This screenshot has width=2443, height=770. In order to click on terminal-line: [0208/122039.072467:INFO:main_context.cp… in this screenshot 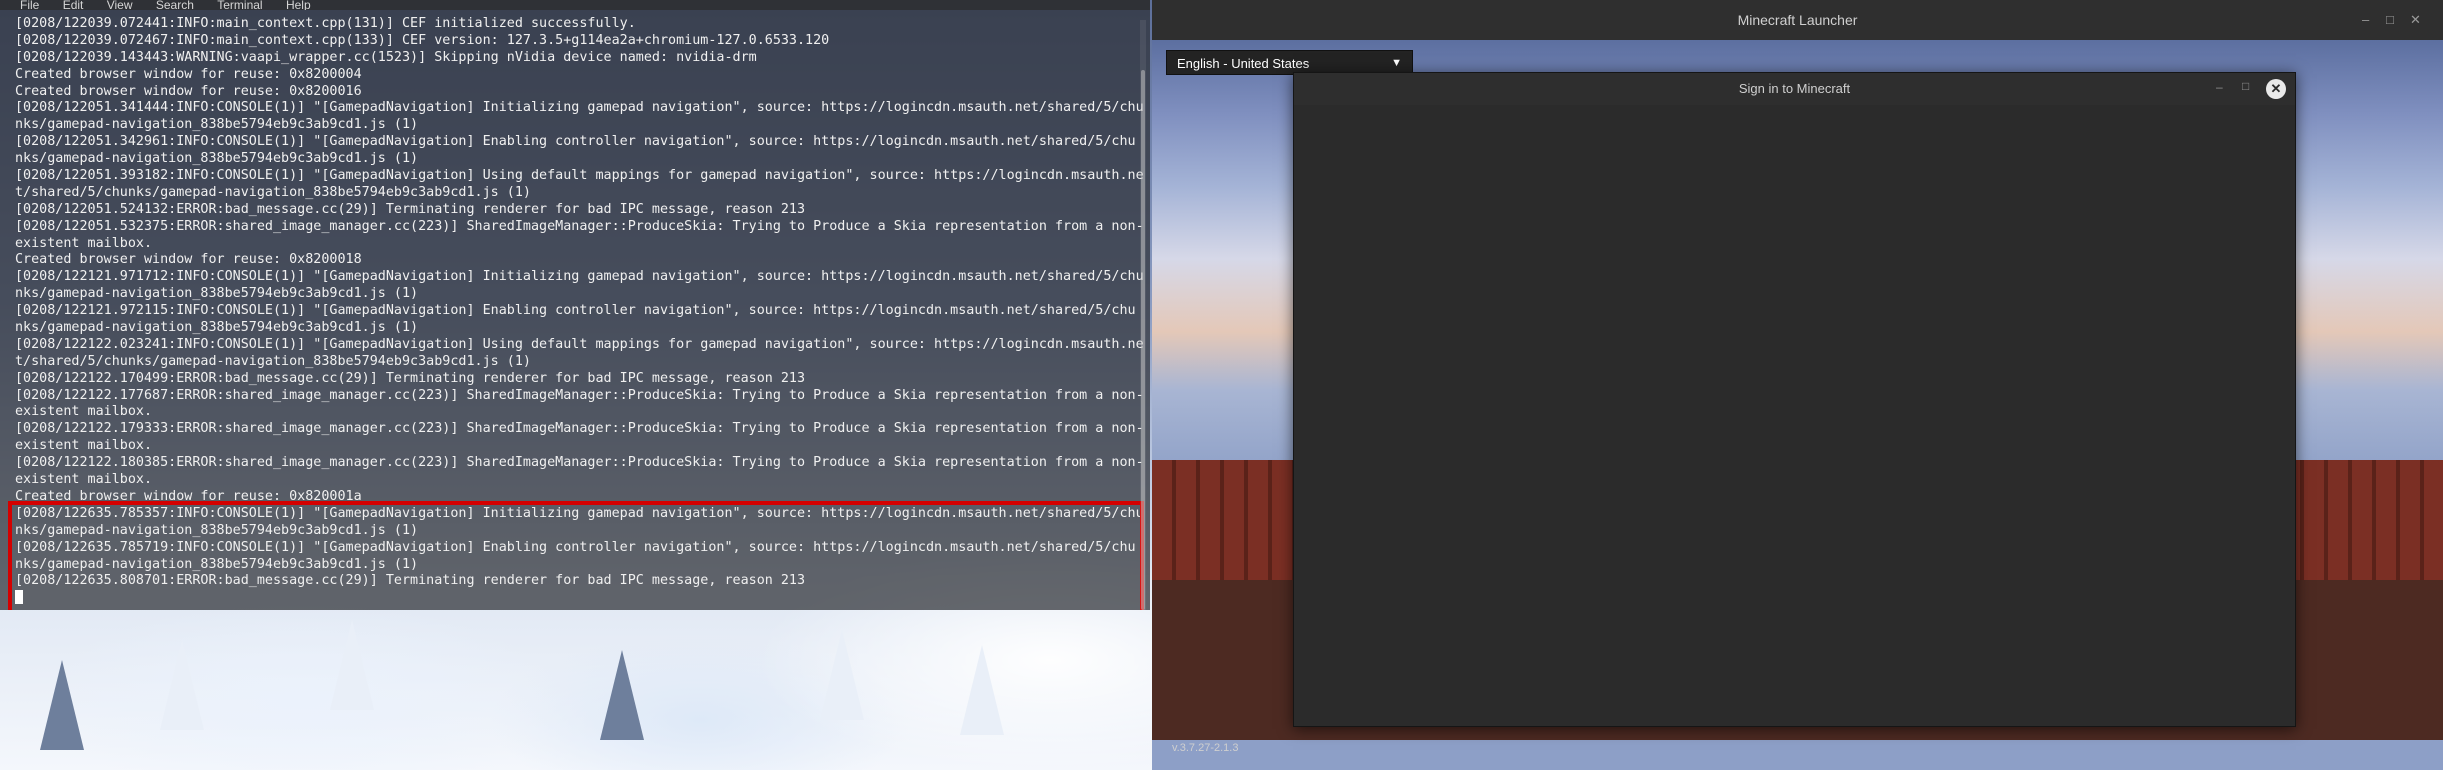, I will do `click(422, 40)`.